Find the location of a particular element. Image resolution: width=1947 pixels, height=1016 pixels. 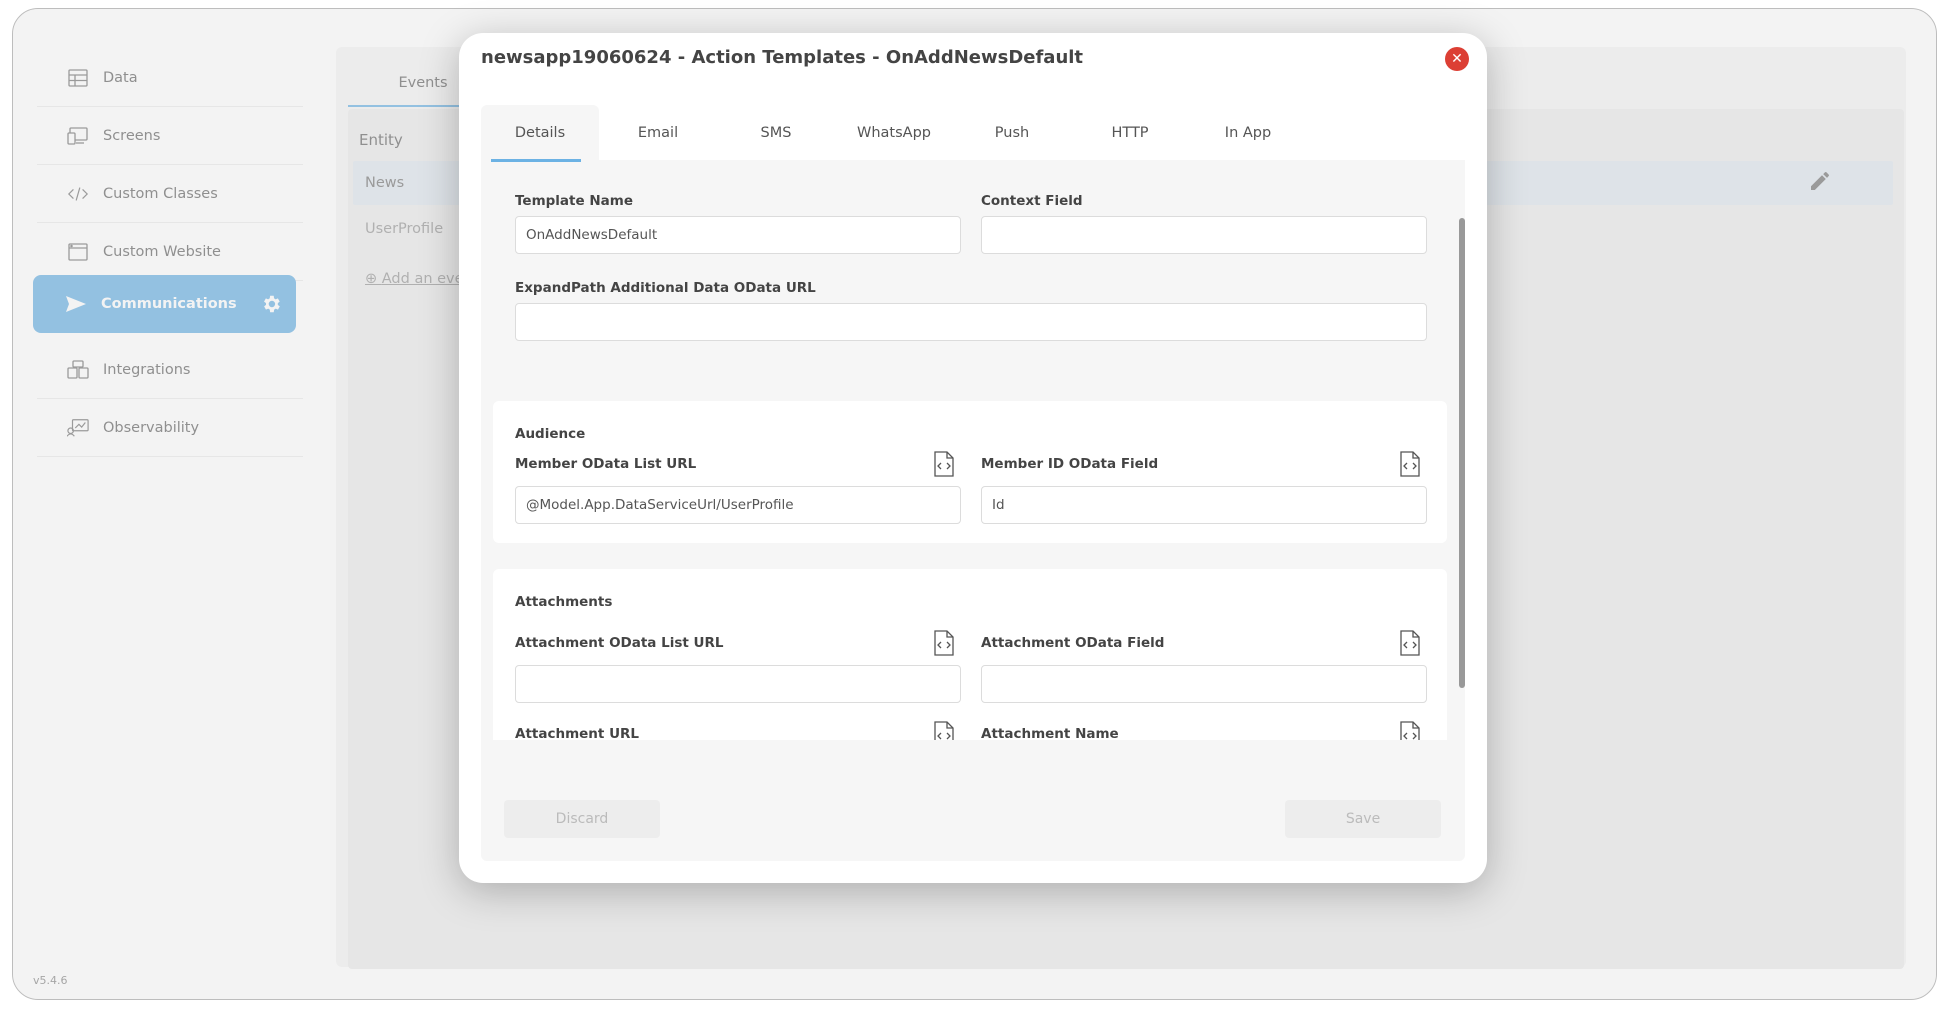

context-field-label: Context Field is located at coordinates (1032, 201).